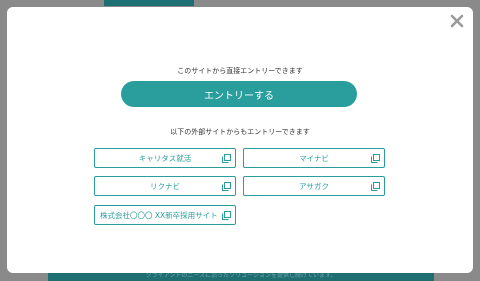 The image size is (480, 281). What do you see at coordinates (457, 21) in the screenshot?
I see `close-icon` at bounding box center [457, 21].